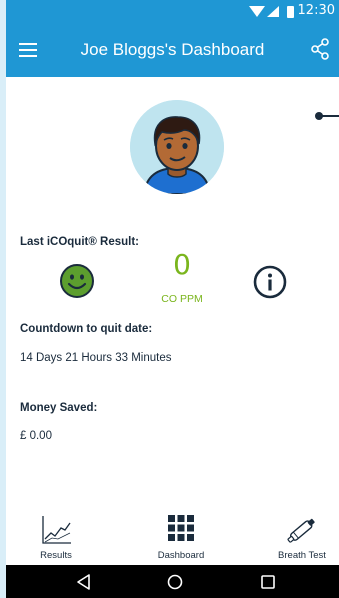 The image size is (339, 598). I want to click on back-icon, so click(84, 582).